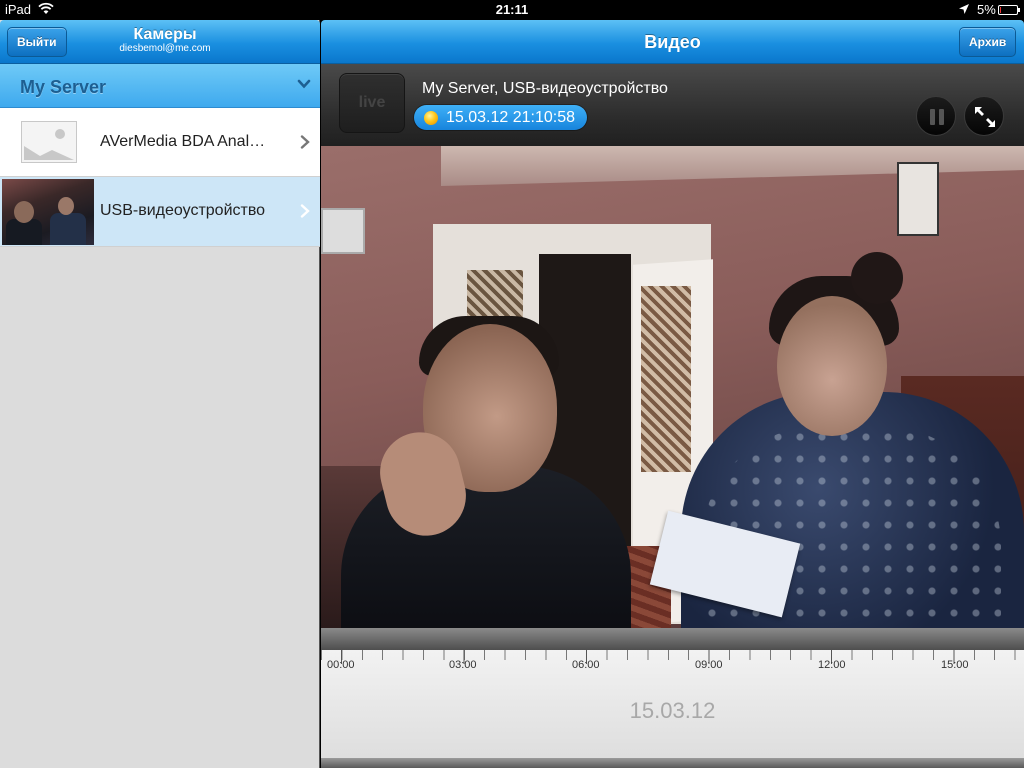  Describe the element at coordinates (341, 665) in the screenshot. I see `timeline-tick-label: 00:00` at that location.